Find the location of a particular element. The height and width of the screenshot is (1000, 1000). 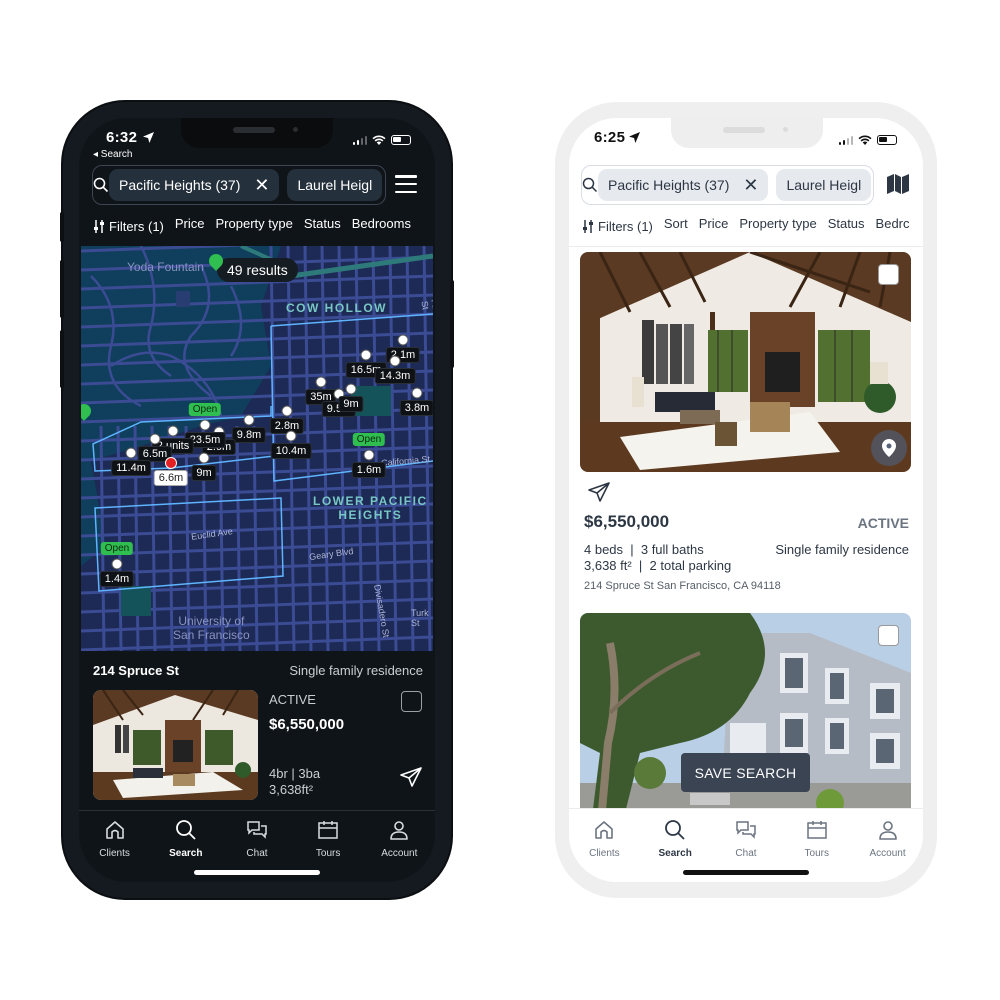

search-icon is located at coordinates (675, 831).